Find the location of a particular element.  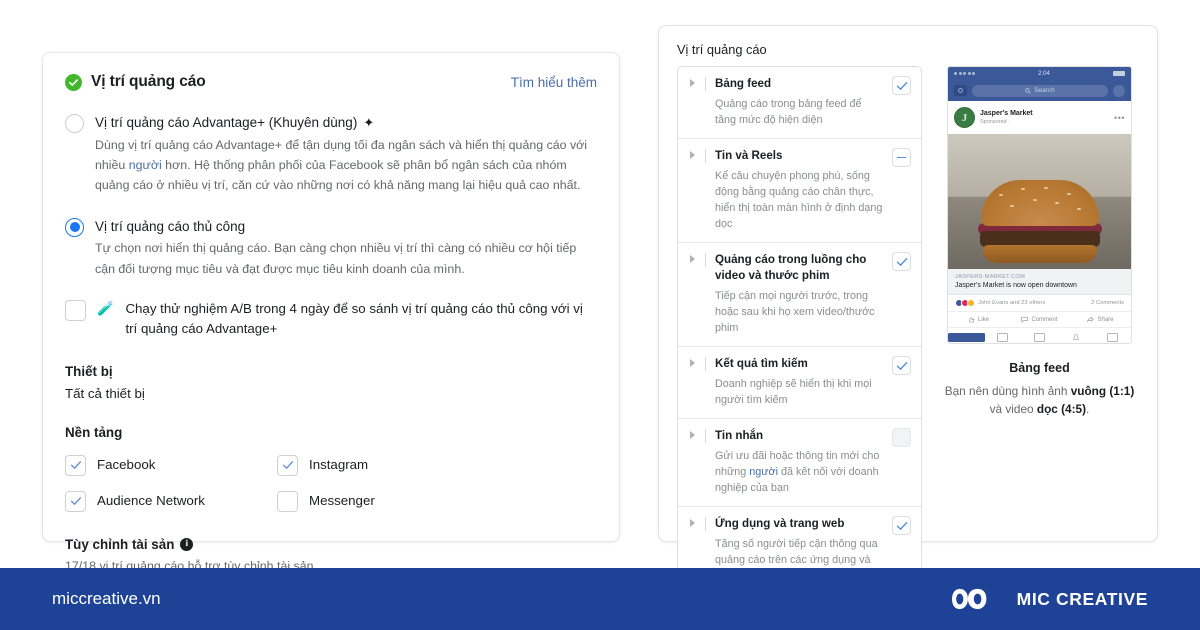

tab-marketplace is located at coordinates (1039, 337).